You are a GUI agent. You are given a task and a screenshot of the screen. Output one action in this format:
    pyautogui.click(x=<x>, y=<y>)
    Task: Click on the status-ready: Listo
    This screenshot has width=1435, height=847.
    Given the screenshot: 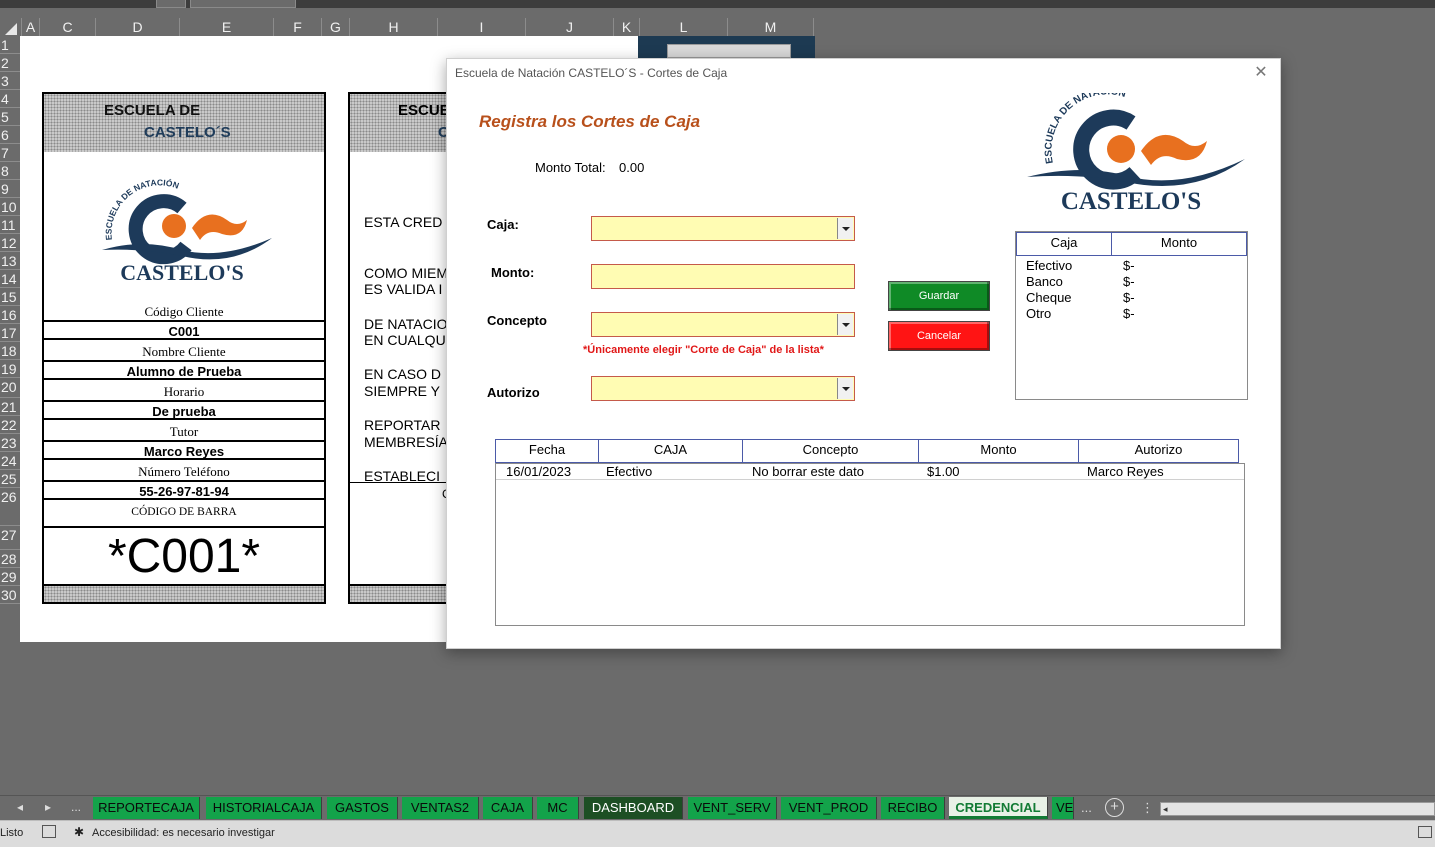 What is the action you would take?
    pyautogui.click(x=12, y=833)
    